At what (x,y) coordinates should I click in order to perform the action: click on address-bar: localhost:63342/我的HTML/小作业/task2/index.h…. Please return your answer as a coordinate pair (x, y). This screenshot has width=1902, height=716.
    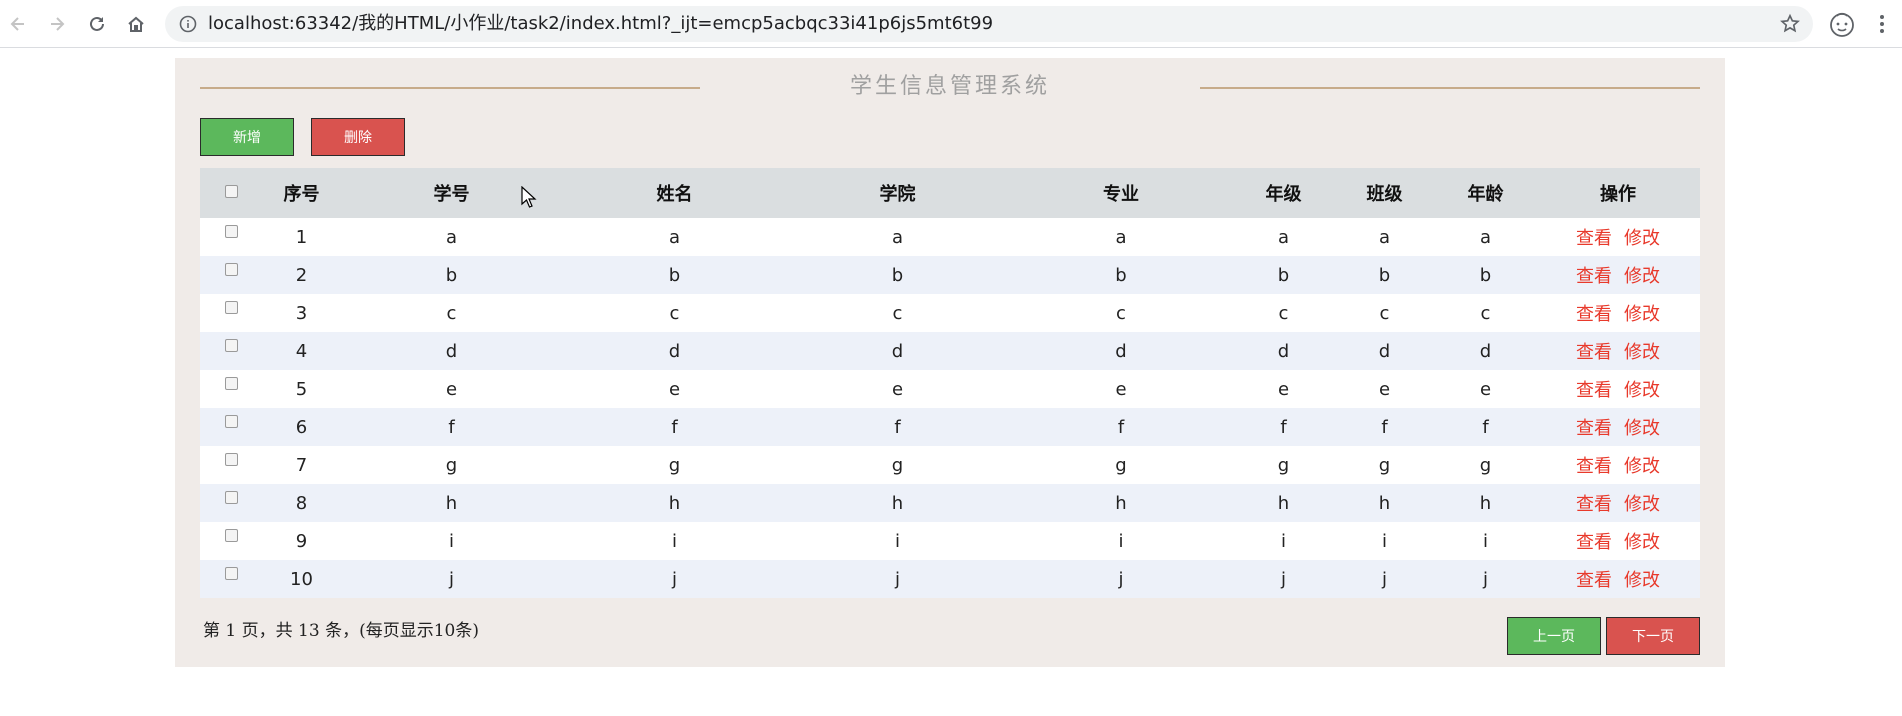
    Looking at the image, I should click on (989, 24).